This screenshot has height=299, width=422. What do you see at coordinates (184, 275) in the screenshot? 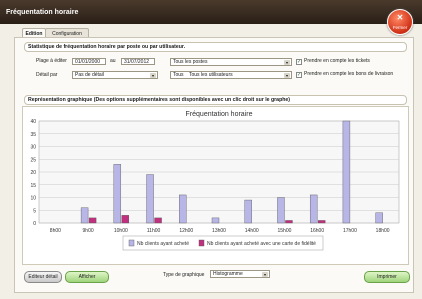
I see `chart-type-label: Type de graphique` at bounding box center [184, 275].